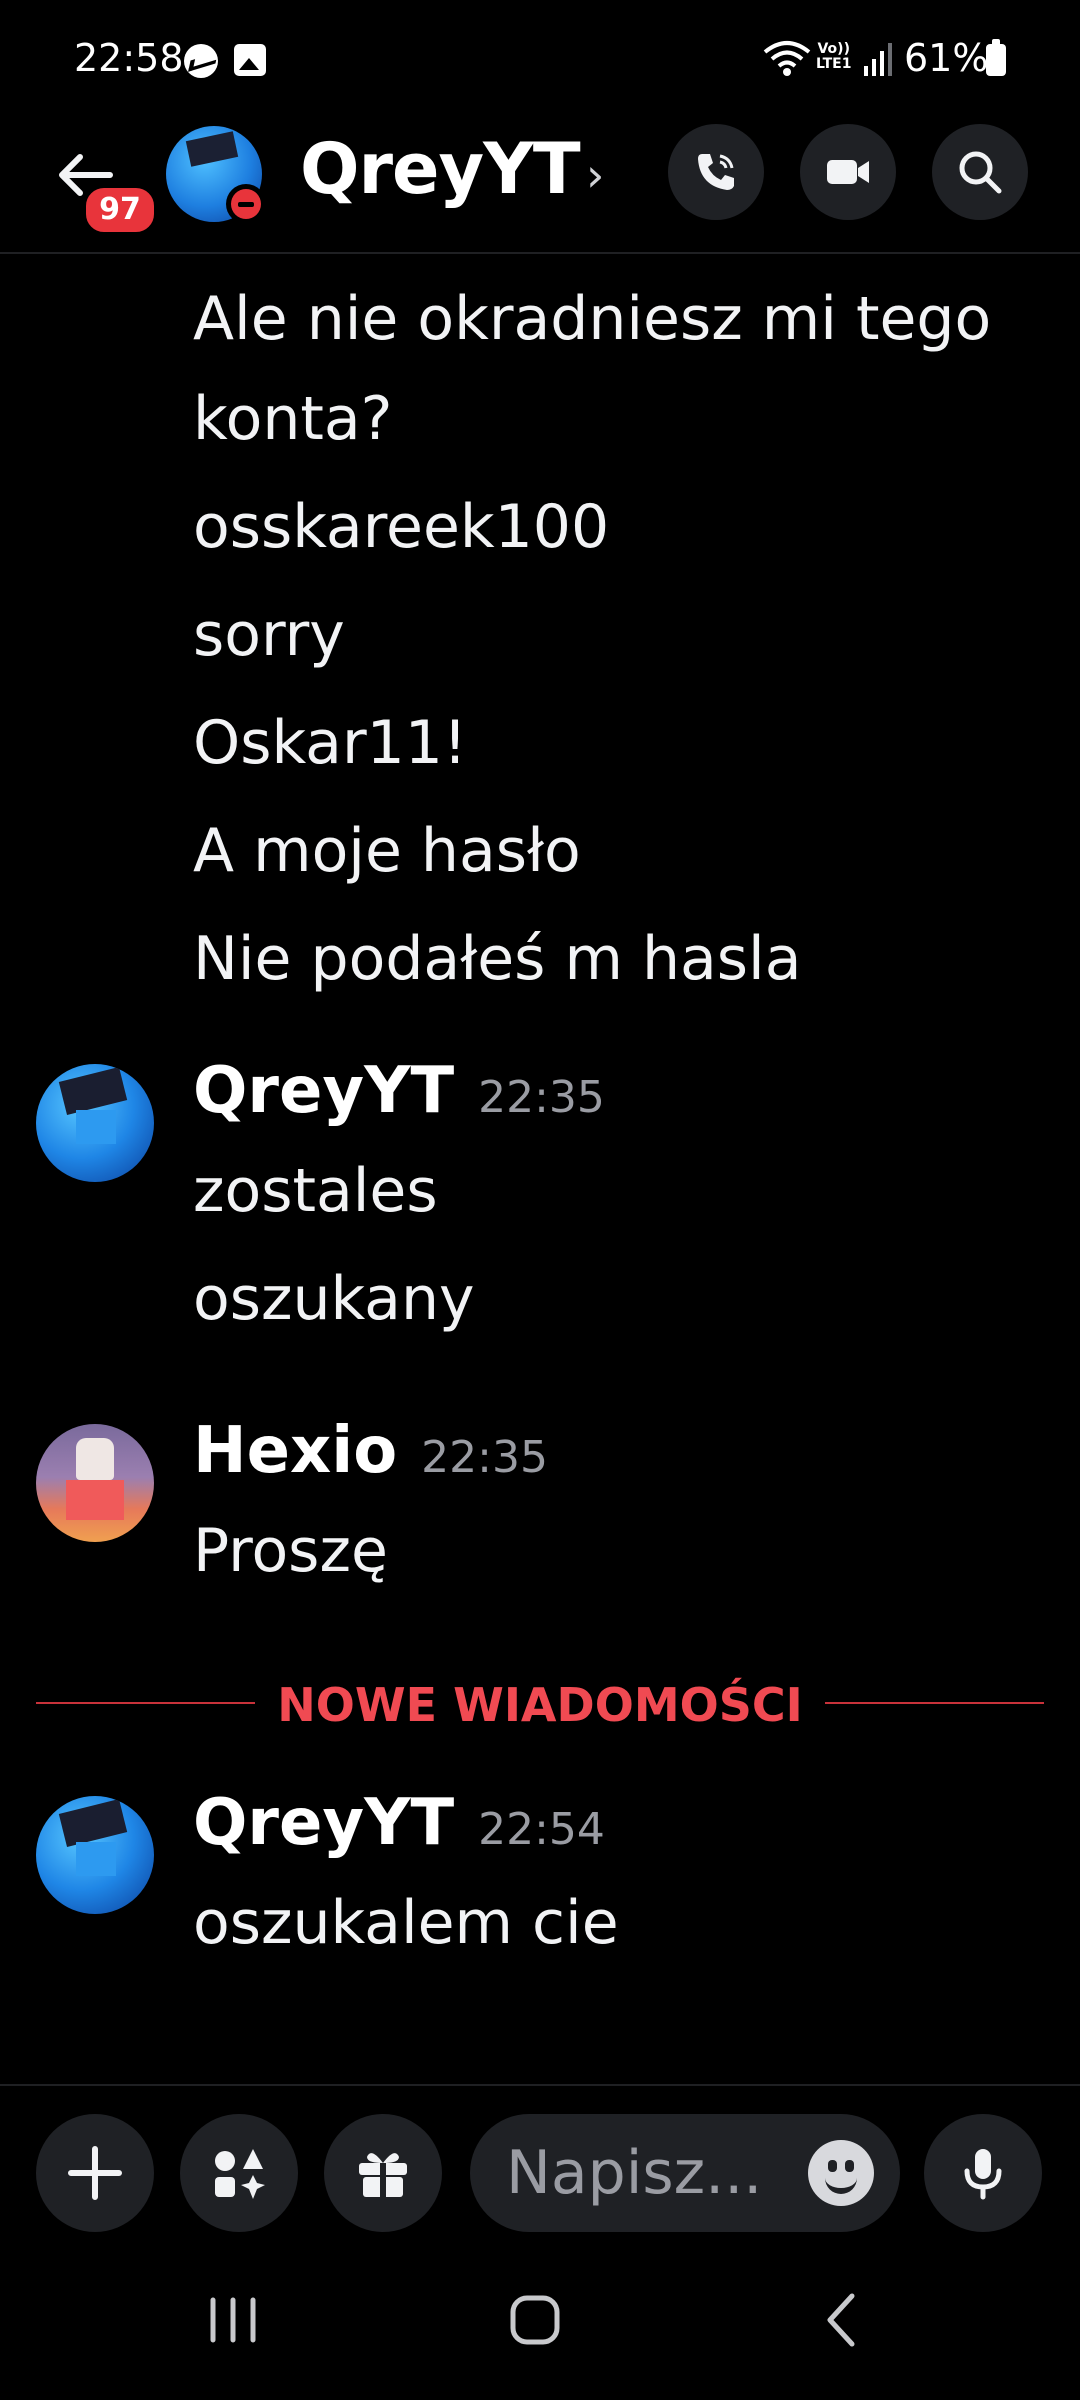  I want to click on recent-apps-icon, so click(233, 2320).